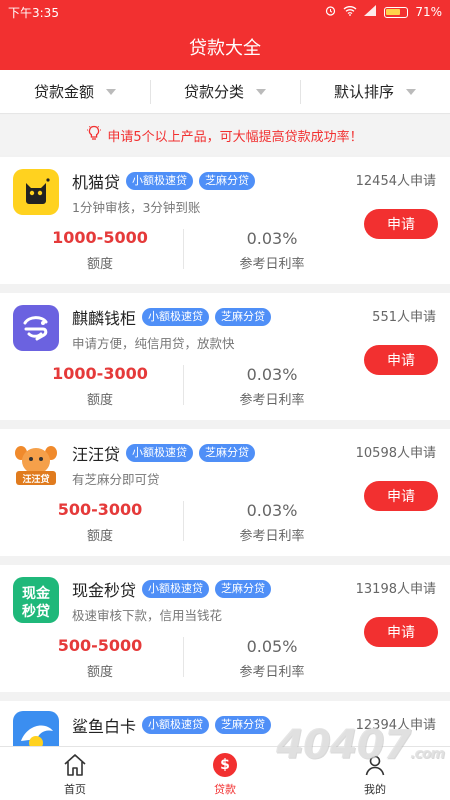  I want to click on xianjin-logo-line2: 秒贷, so click(36, 611).